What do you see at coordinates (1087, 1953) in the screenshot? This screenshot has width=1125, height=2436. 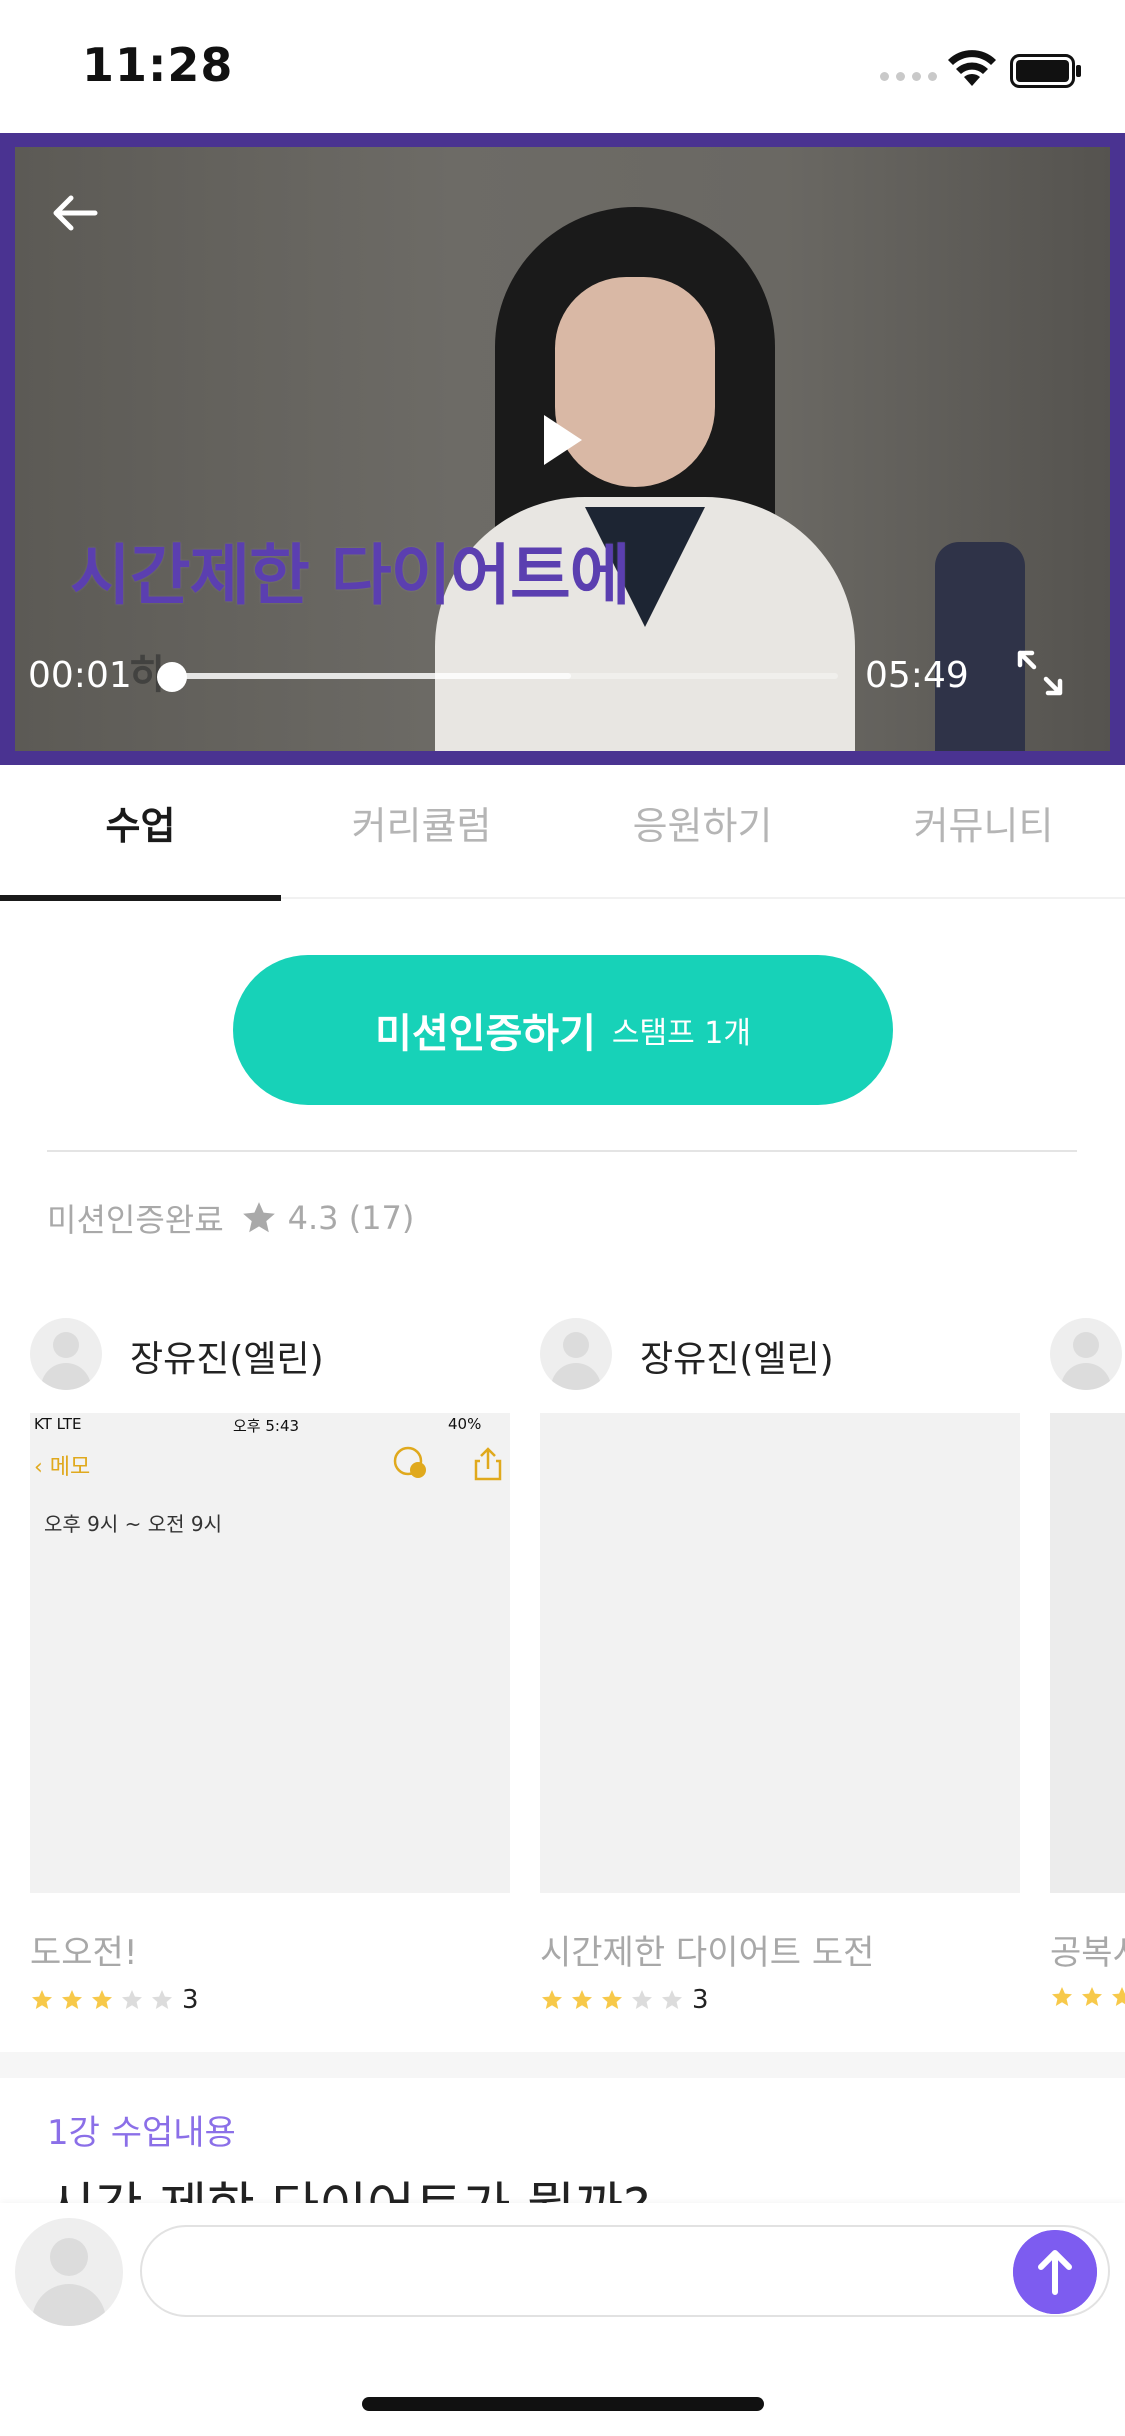 I see `card-title: 공복시` at bounding box center [1087, 1953].